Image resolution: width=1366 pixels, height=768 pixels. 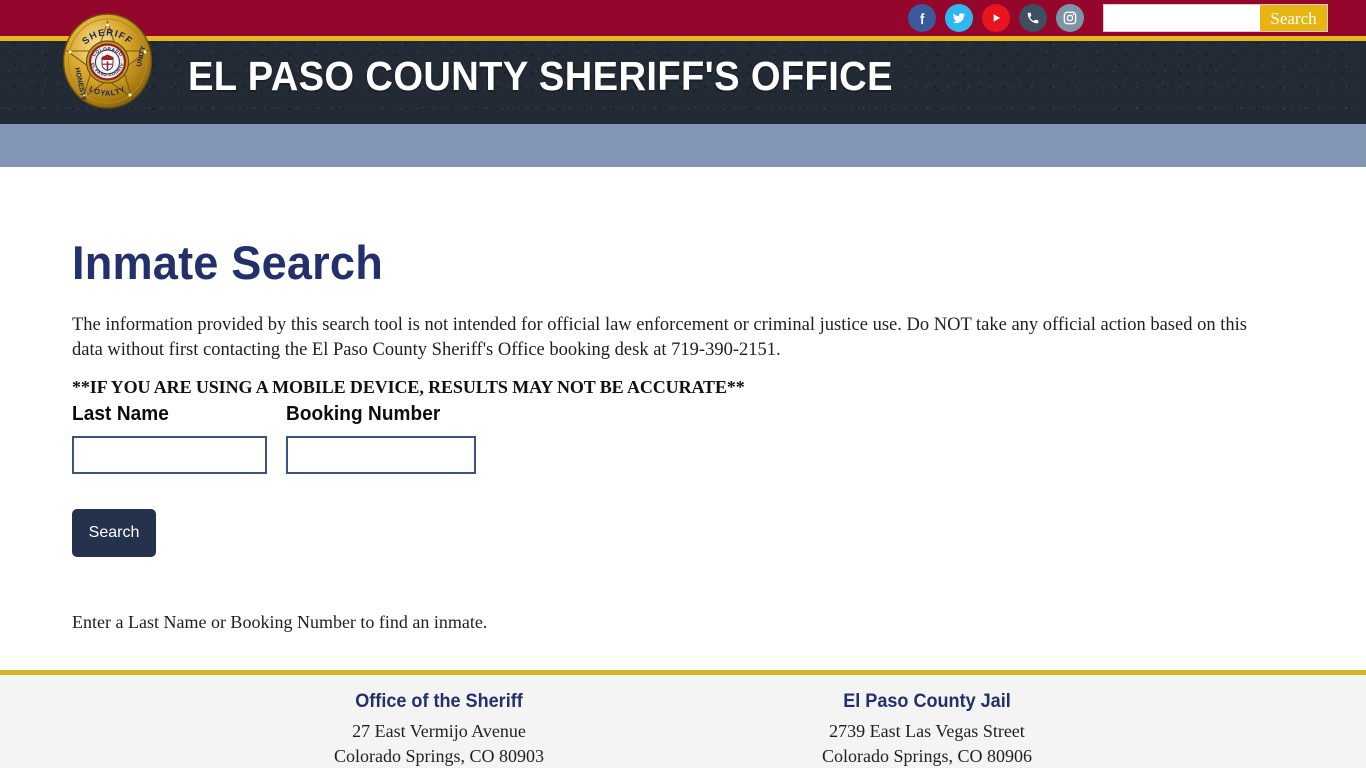 I want to click on twitter-icon, so click(x=959, y=18).